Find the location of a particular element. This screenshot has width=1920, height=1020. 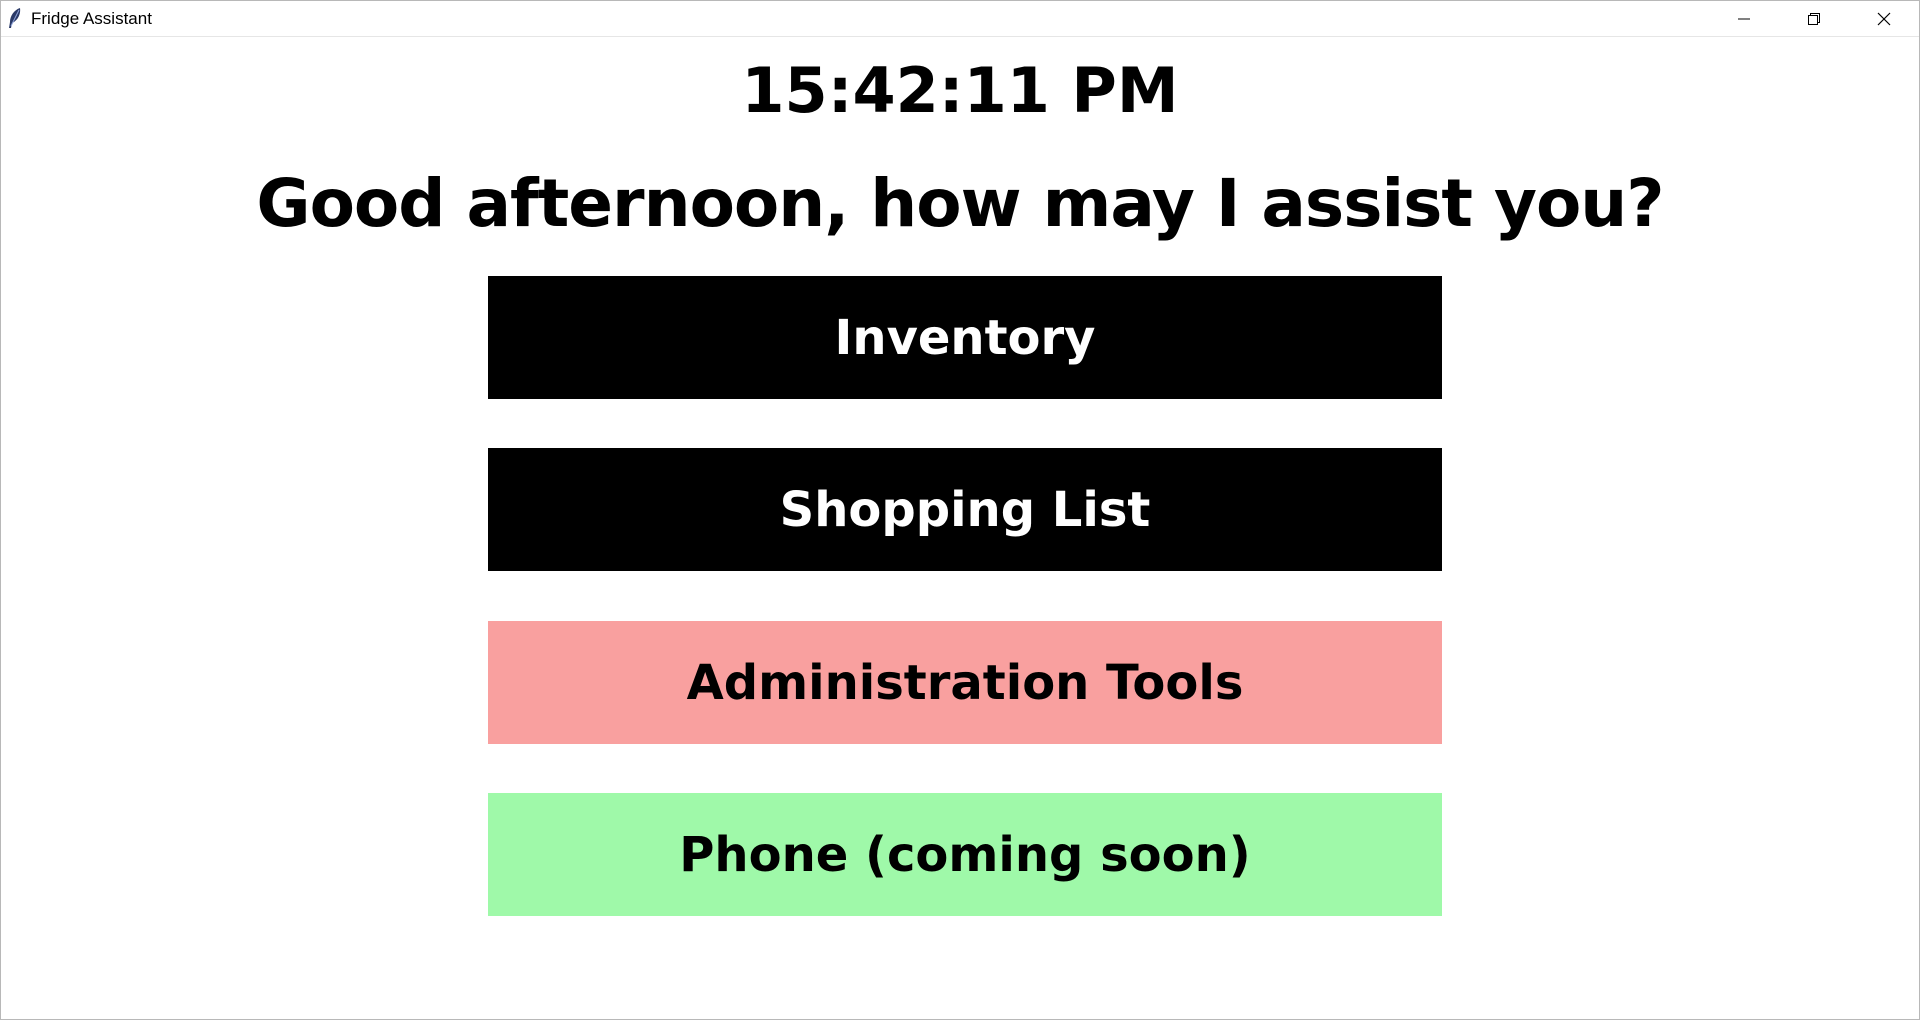

minimize-button is located at coordinates (1744, 18).